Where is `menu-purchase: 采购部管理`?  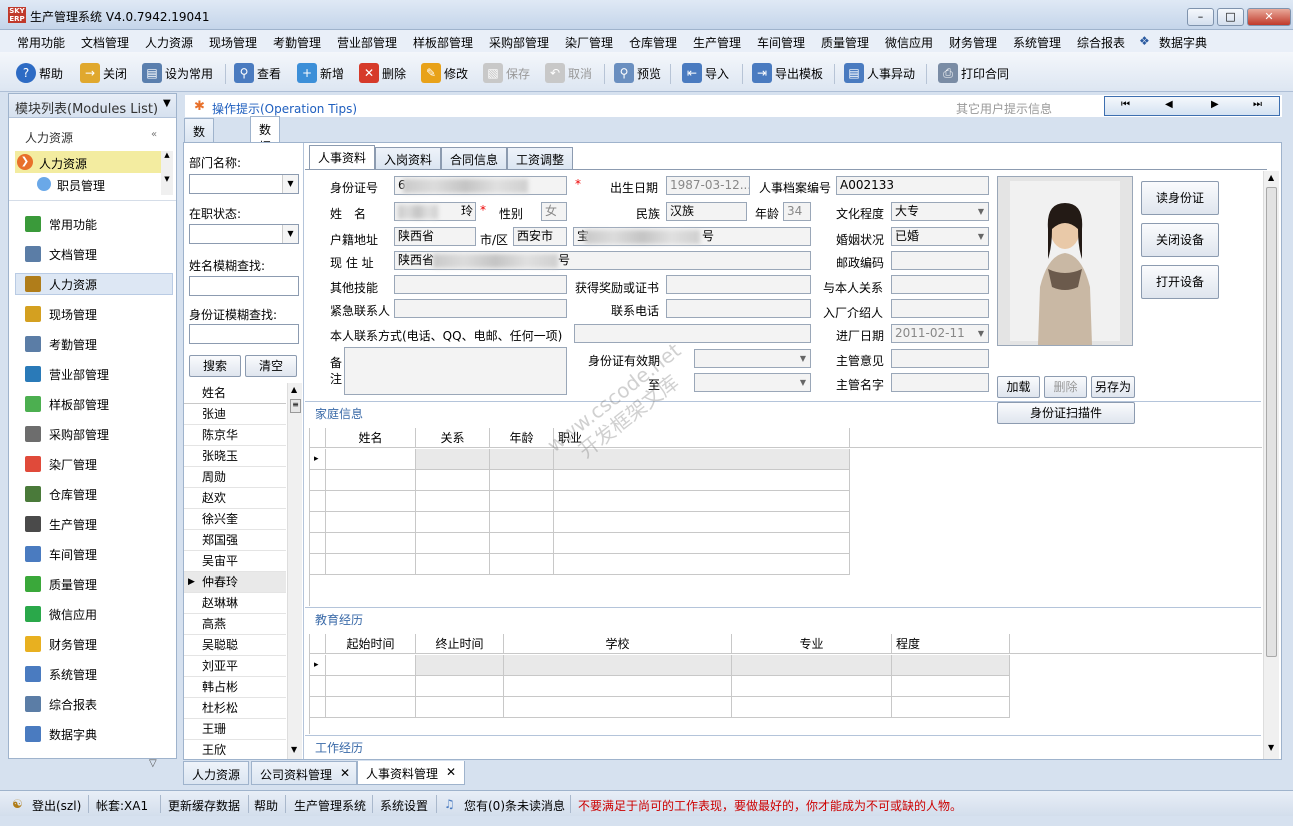 menu-purchase: 采购部管理 is located at coordinates (519, 42).